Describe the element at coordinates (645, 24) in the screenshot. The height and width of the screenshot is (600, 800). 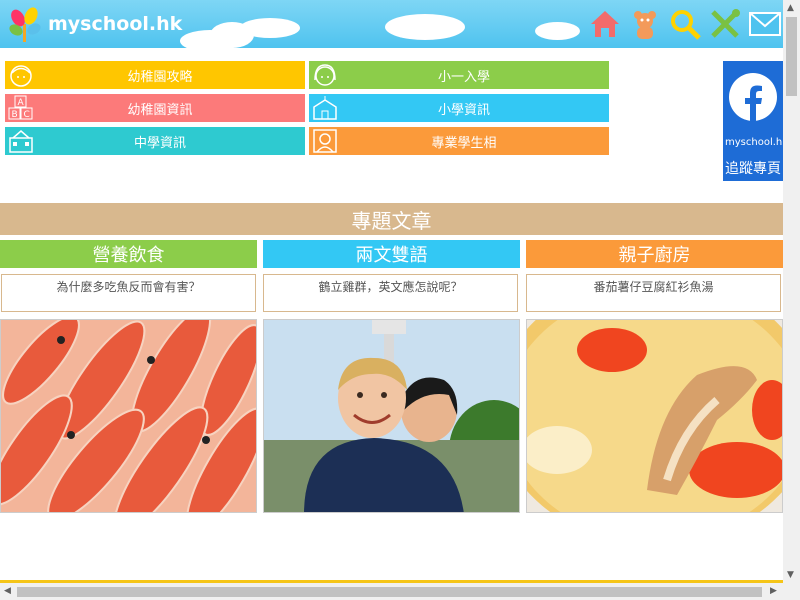
I see `bear-icon` at that location.